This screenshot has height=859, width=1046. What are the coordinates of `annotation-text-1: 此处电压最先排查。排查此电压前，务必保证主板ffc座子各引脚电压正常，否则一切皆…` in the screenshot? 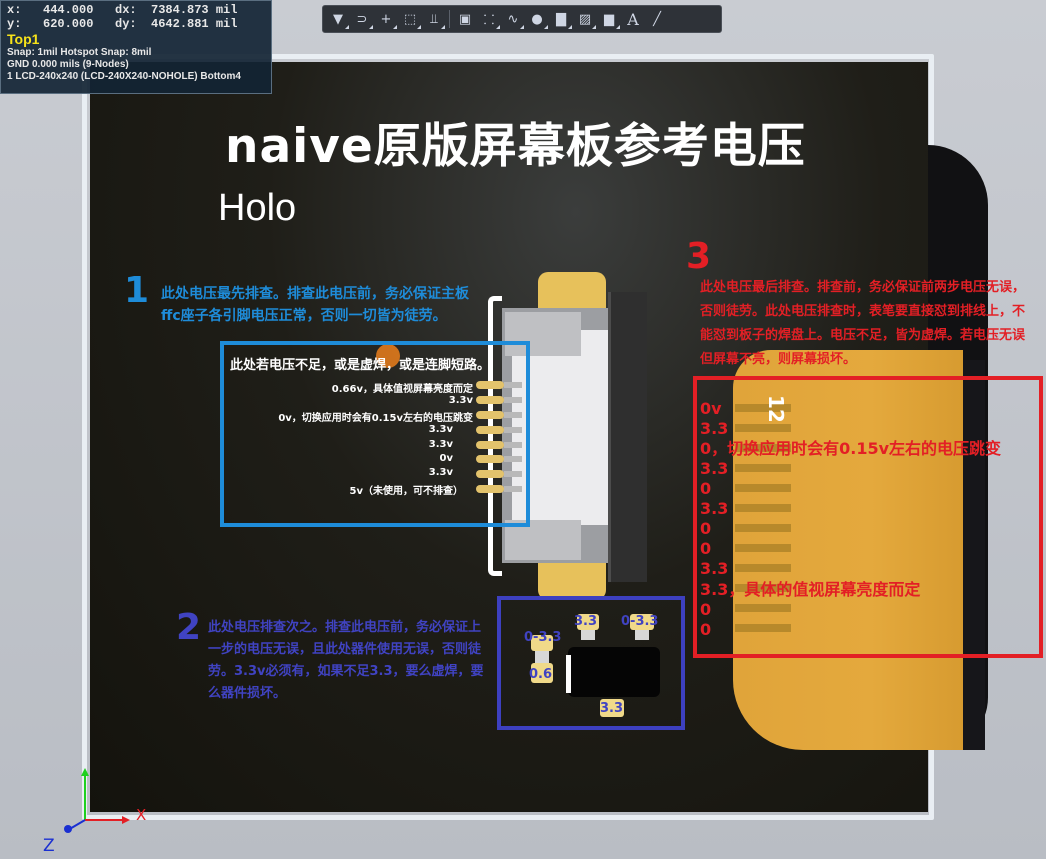 It's located at (315, 305).